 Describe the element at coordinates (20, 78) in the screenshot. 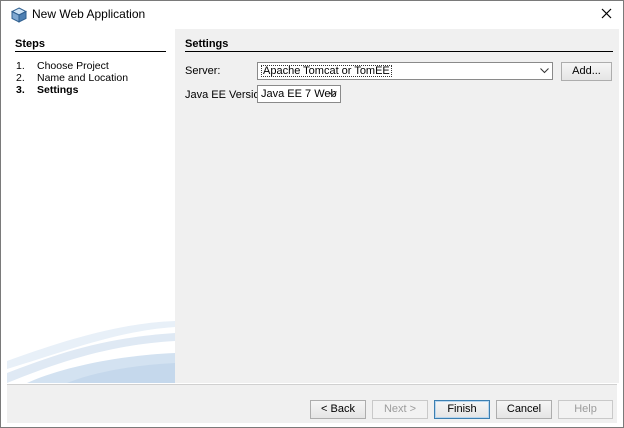

I see `step-number: 2.` at that location.